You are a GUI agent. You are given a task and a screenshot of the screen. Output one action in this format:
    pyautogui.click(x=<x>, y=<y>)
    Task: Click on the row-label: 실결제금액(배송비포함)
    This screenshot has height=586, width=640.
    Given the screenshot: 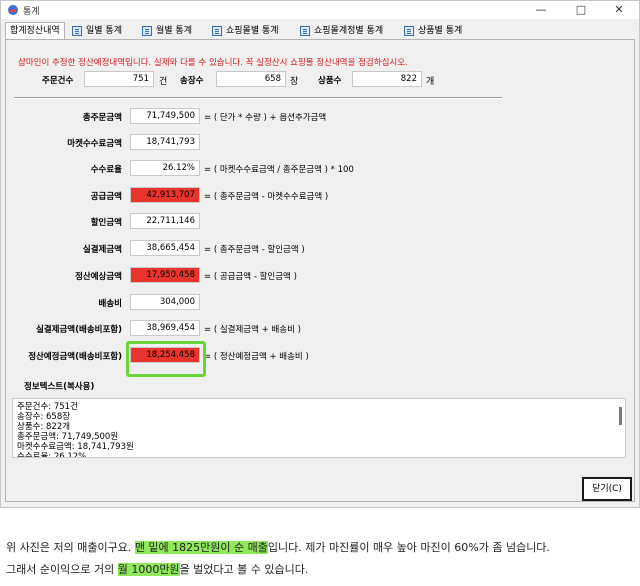 What is the action you would take?
    pyautogui.click(x=79, y=330)
    